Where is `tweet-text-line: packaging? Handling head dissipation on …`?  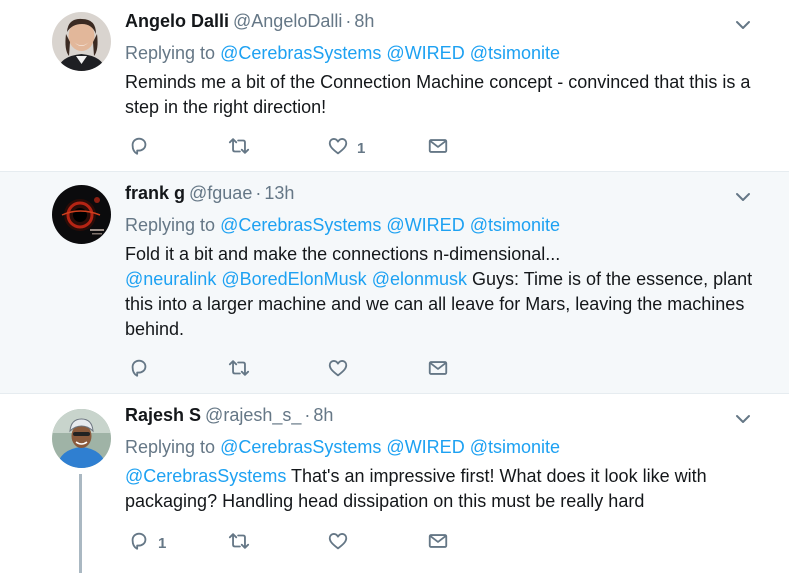
tweet-text-line: packaging? Handling head dissipation on … is located at coordinates (385, 501).